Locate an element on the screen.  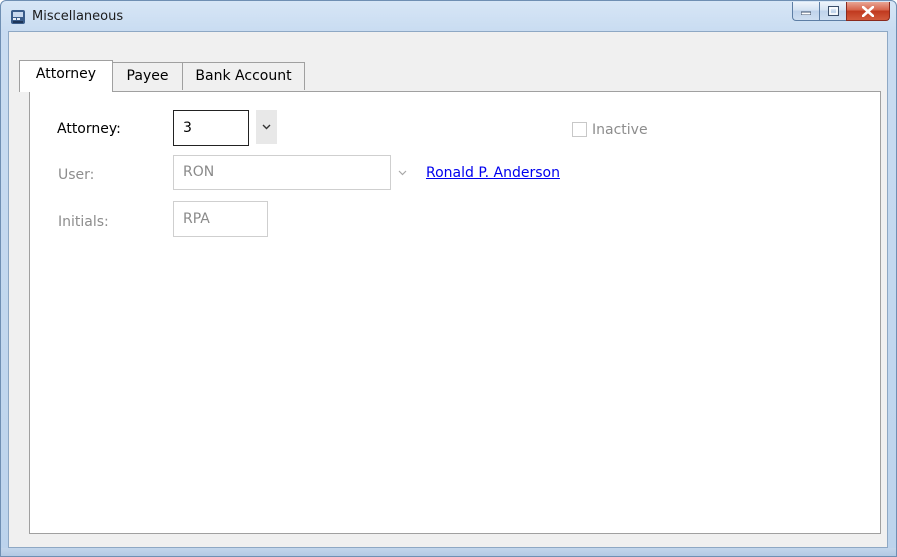
user-value: RON is located at coordinates (199, 172).